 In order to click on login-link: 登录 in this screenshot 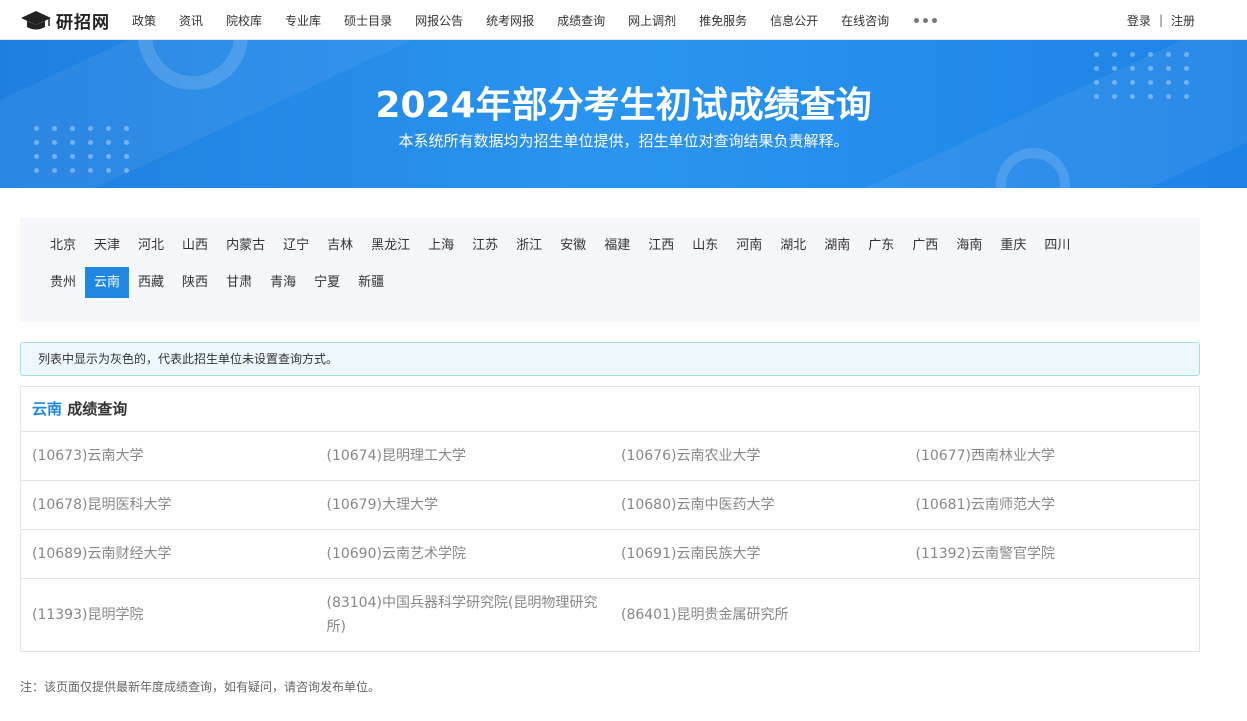, I will do `click(1139, 20)`.